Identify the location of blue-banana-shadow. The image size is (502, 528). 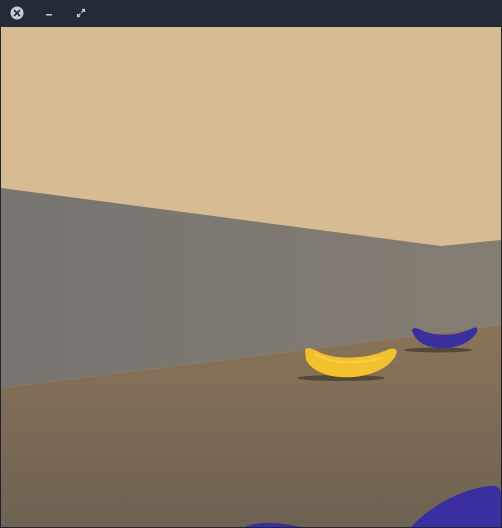
(438, 350).